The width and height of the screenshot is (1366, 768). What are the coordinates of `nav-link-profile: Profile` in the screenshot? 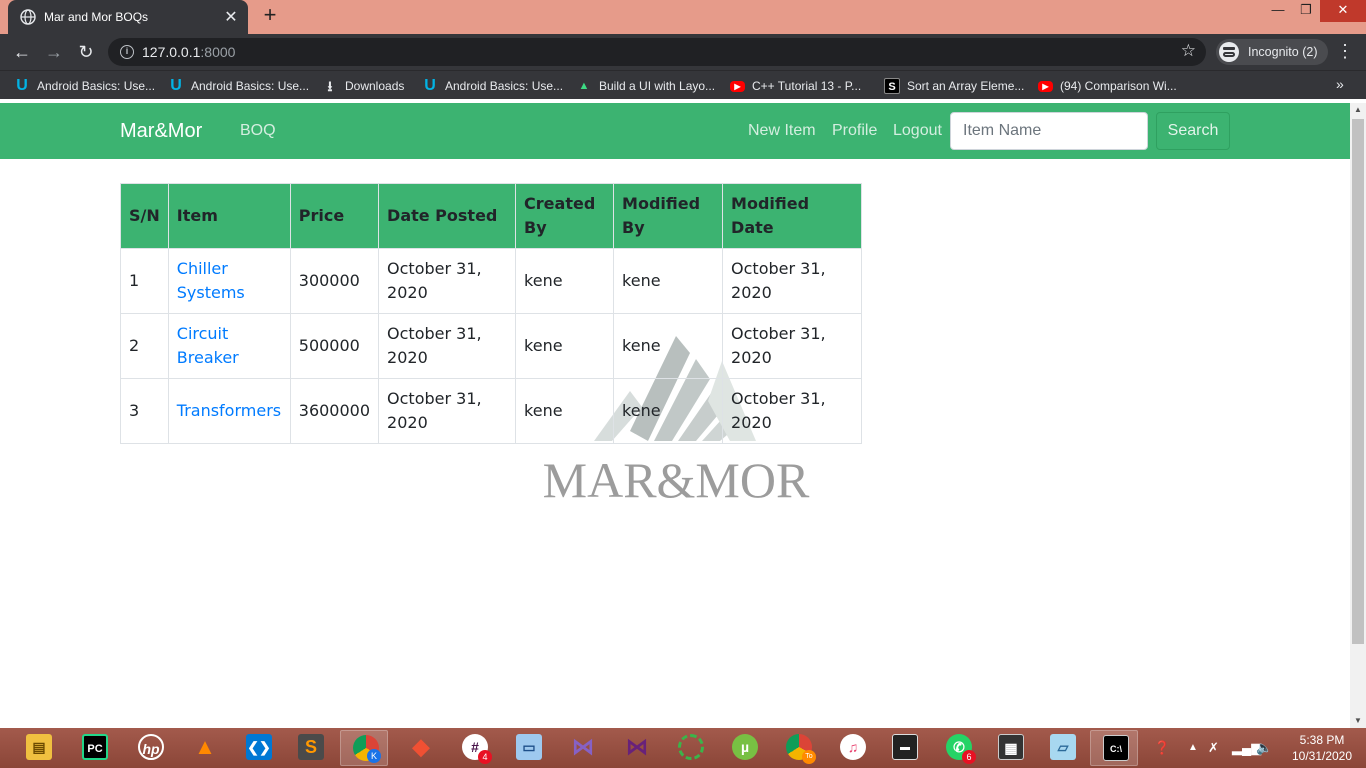 It's located at (854, 131).